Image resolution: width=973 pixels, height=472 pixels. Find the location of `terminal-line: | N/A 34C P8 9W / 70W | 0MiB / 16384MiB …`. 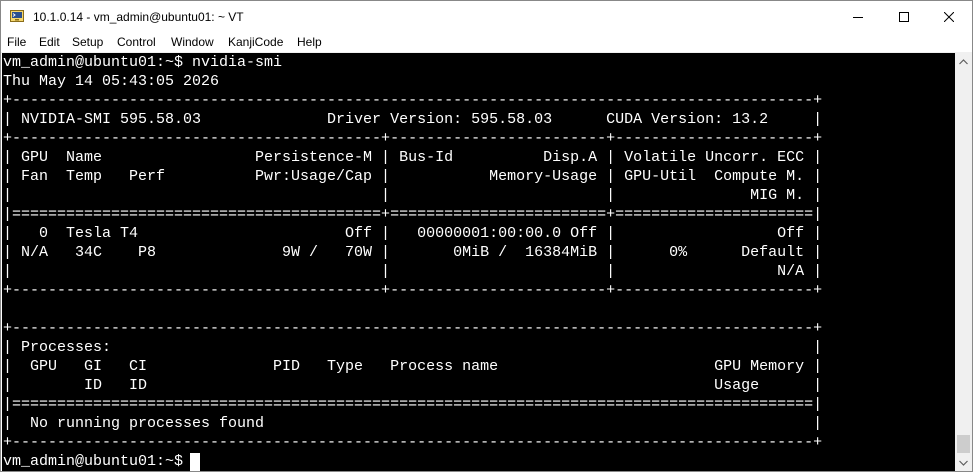

terminal-line: | N/A 34C P8 9W / 70W | 0MiB / 16384MiB … is located at coordinates (413, 252).